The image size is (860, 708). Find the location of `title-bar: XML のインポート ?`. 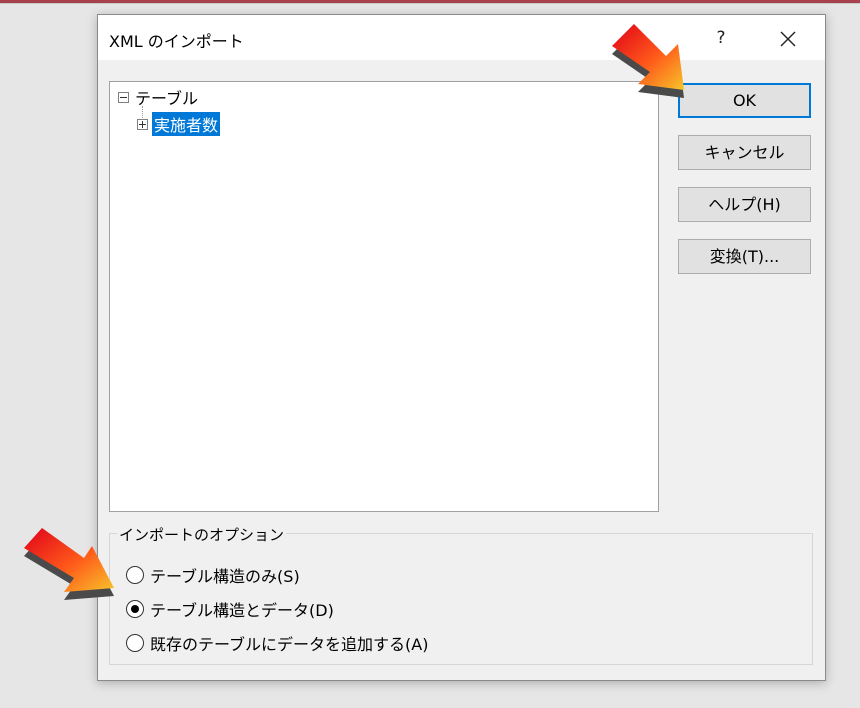

title-bar: XML のインポート ? is located at coordinates (461, 37).